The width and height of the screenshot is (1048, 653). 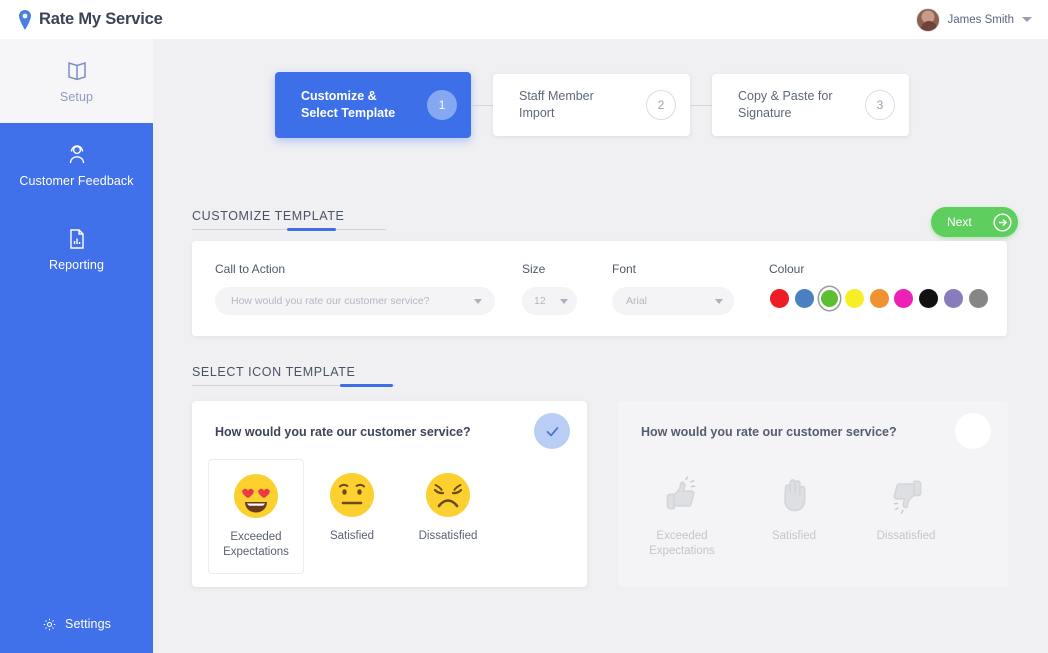 I want to click on sidebar-item-label: Reporting, so click(x=76, y=264).